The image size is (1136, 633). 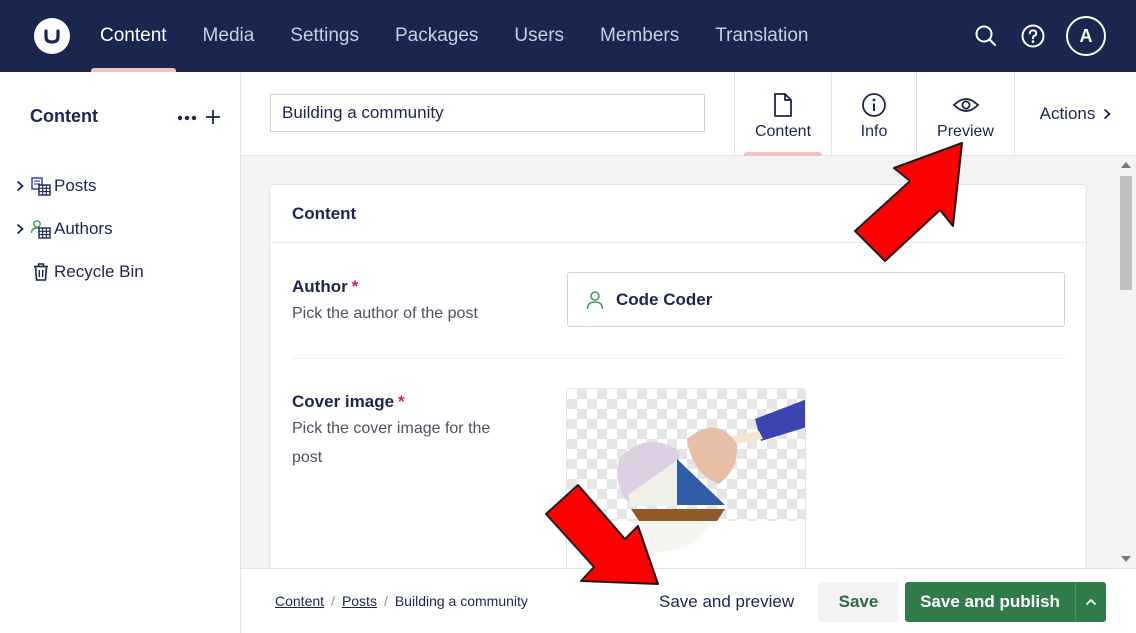 What do you see at coordinates (686, 483) in the screenshot?
I see `cover-illustration-image` at bounding box center [686, 483].